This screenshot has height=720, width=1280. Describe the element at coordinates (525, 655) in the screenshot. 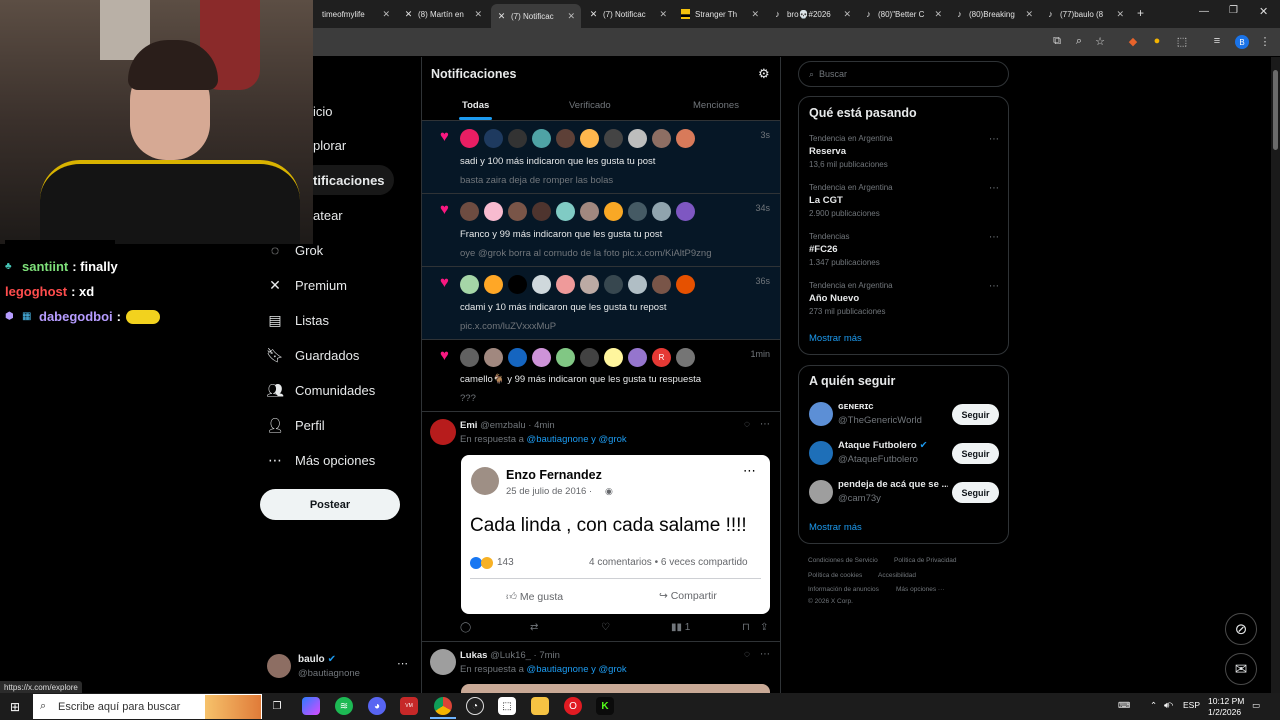

I see `tweet-handle: @Luk16_ · 7min` at that location.